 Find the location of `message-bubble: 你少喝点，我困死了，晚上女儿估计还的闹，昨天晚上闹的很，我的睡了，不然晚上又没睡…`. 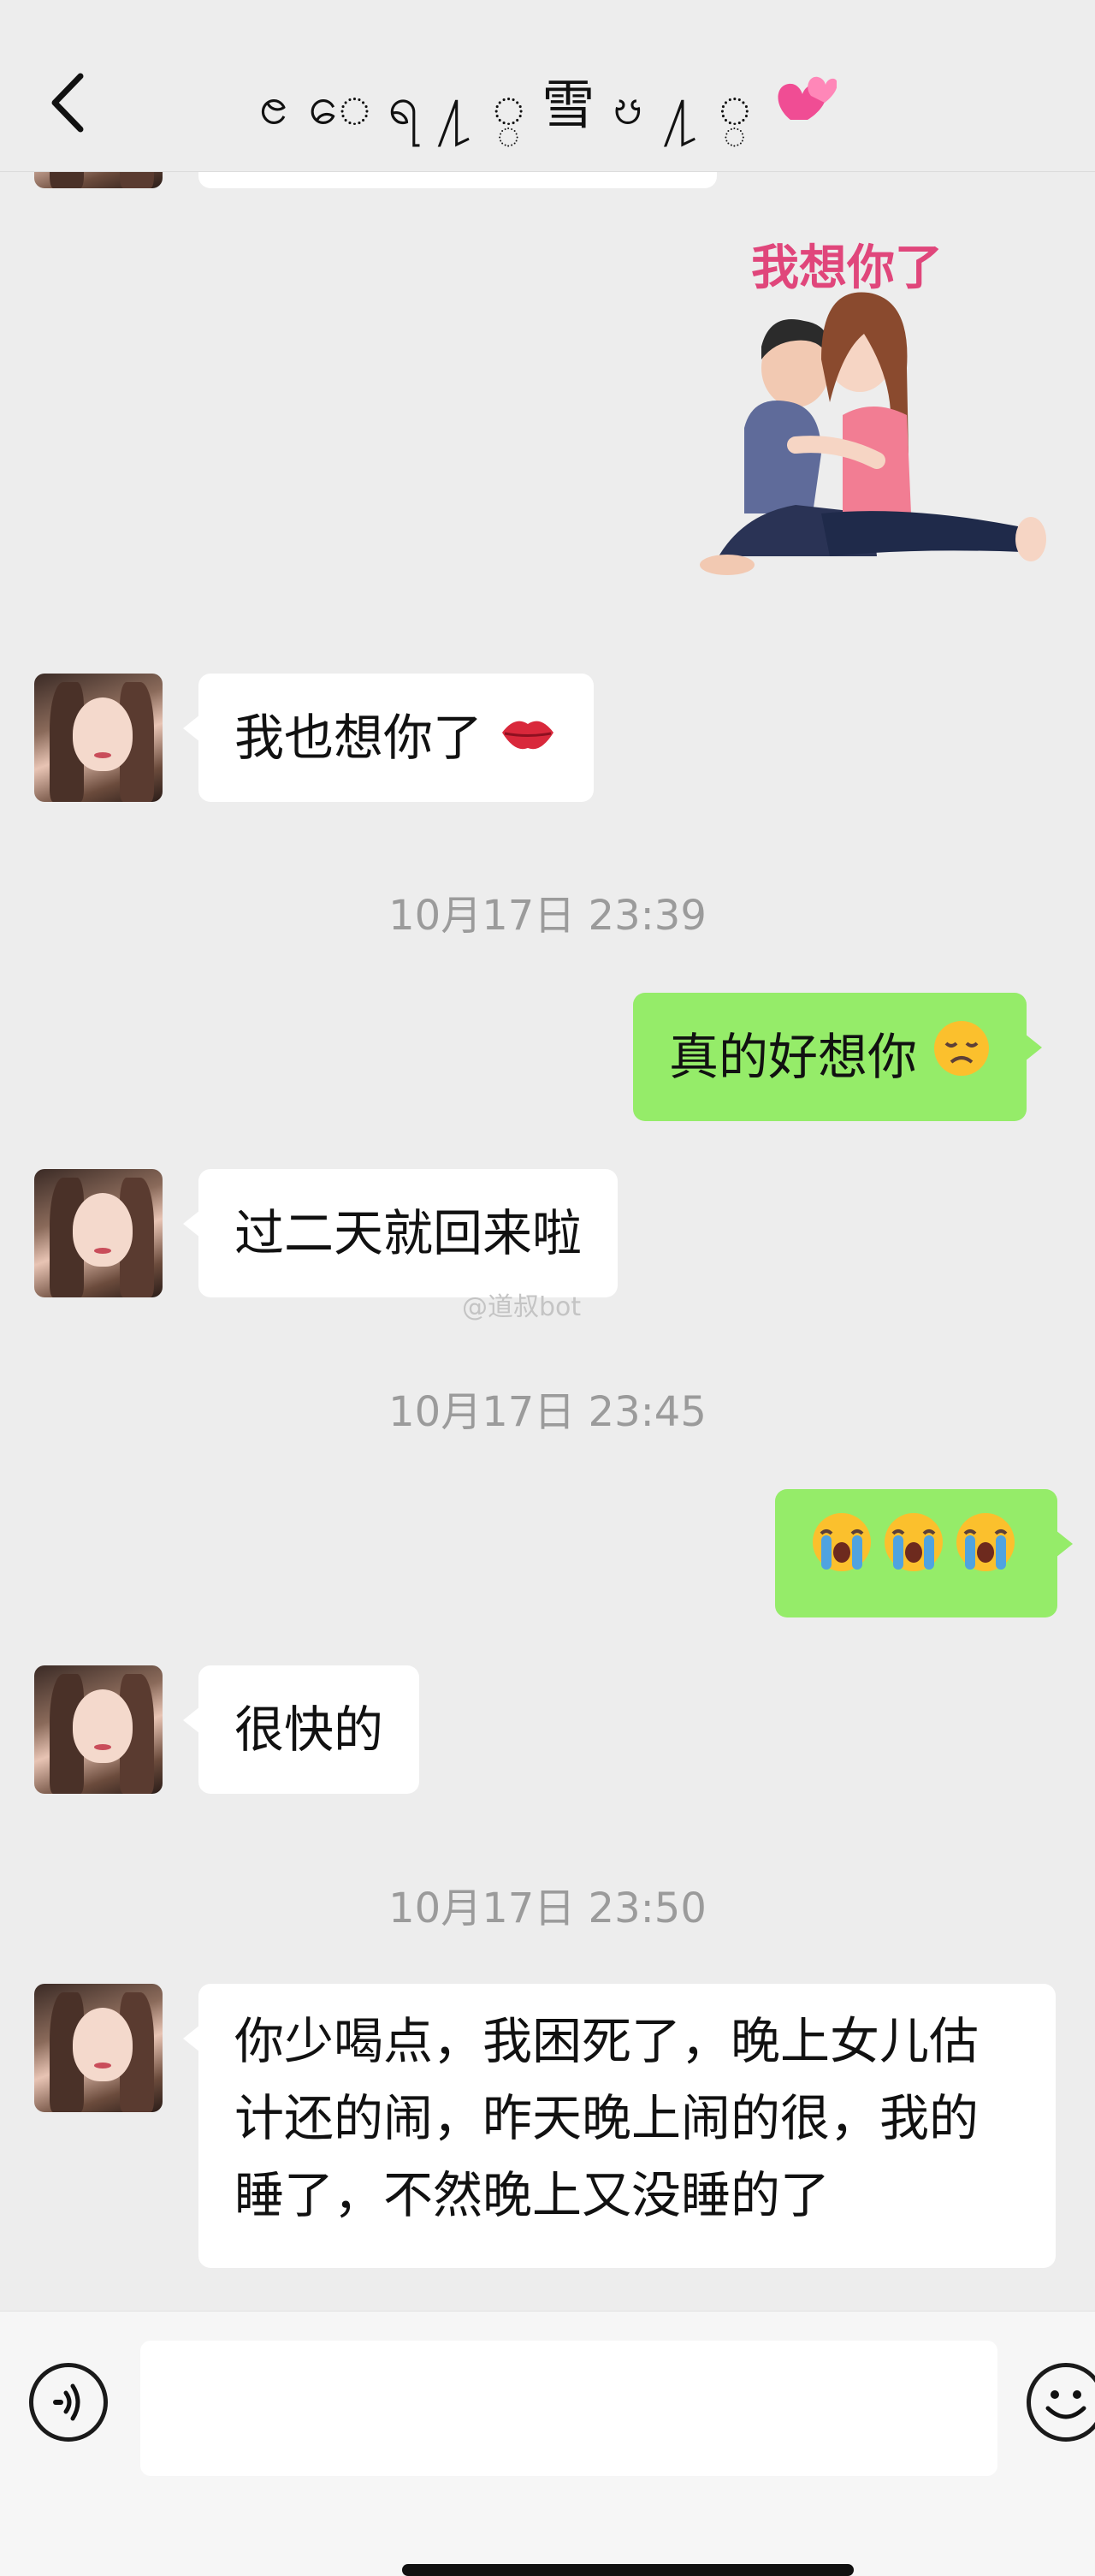

message-bubble: 你少喝点，我困死了，晚上女儿估计还的闹，昨天晚上闹的很，我的睡了，不然晚上又没睡… is located at coordinates (619, 2126).